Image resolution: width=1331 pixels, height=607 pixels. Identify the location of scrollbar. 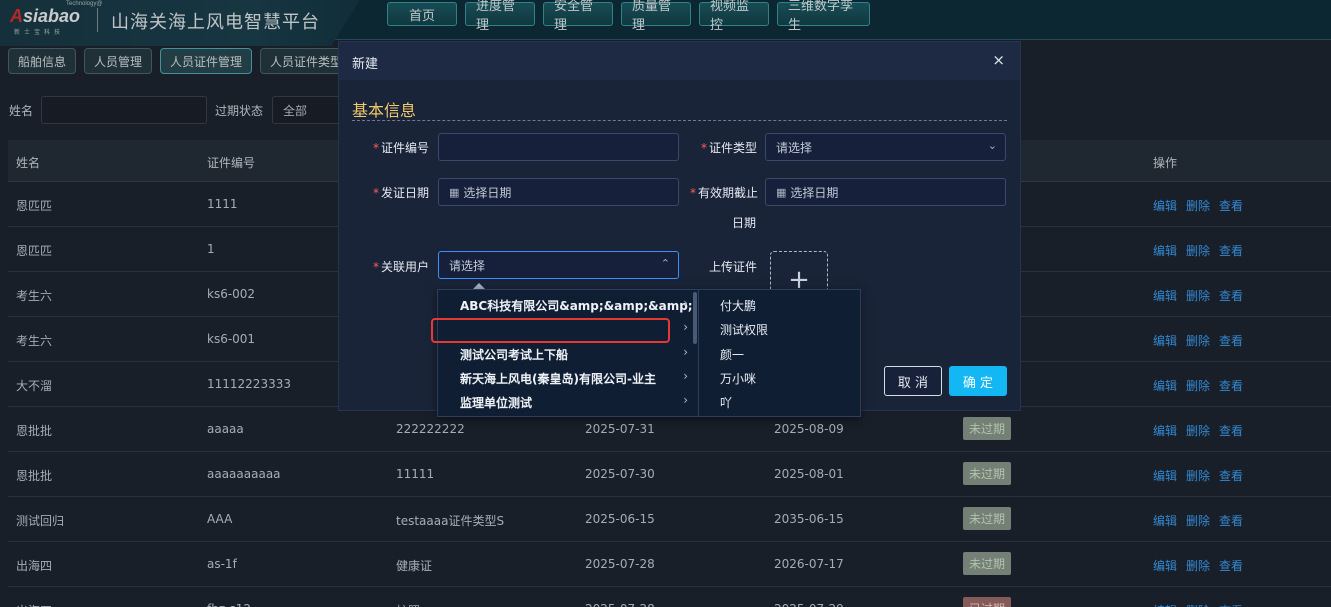
(695, 318).